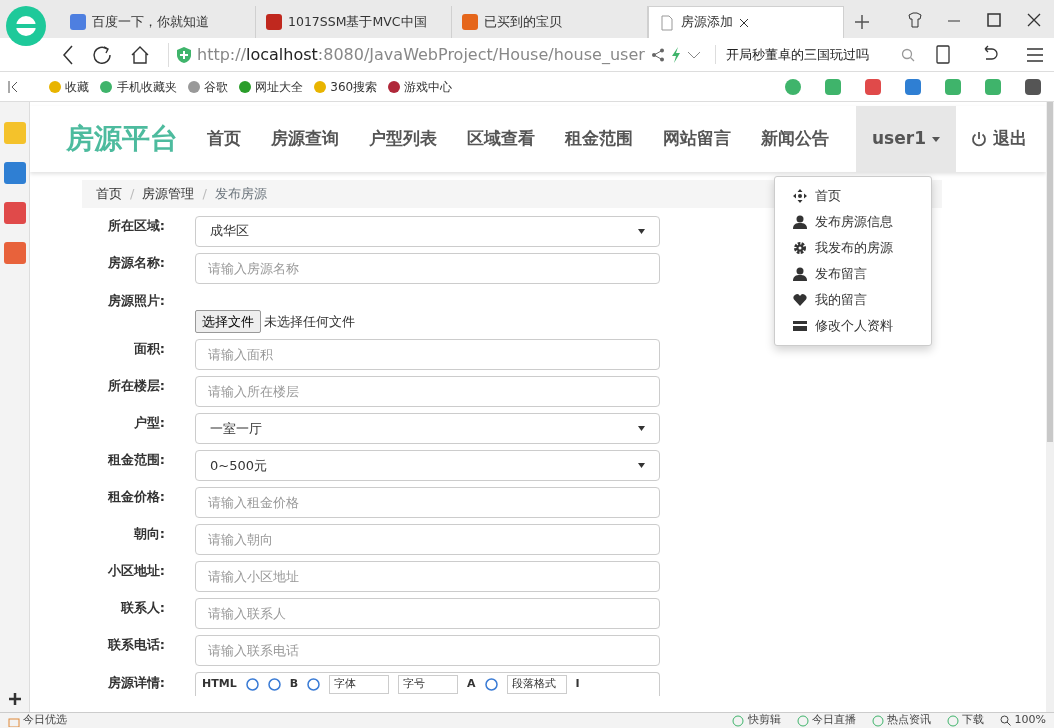  I want to click on bookmark-link: 网址大全, so click(270, 86).